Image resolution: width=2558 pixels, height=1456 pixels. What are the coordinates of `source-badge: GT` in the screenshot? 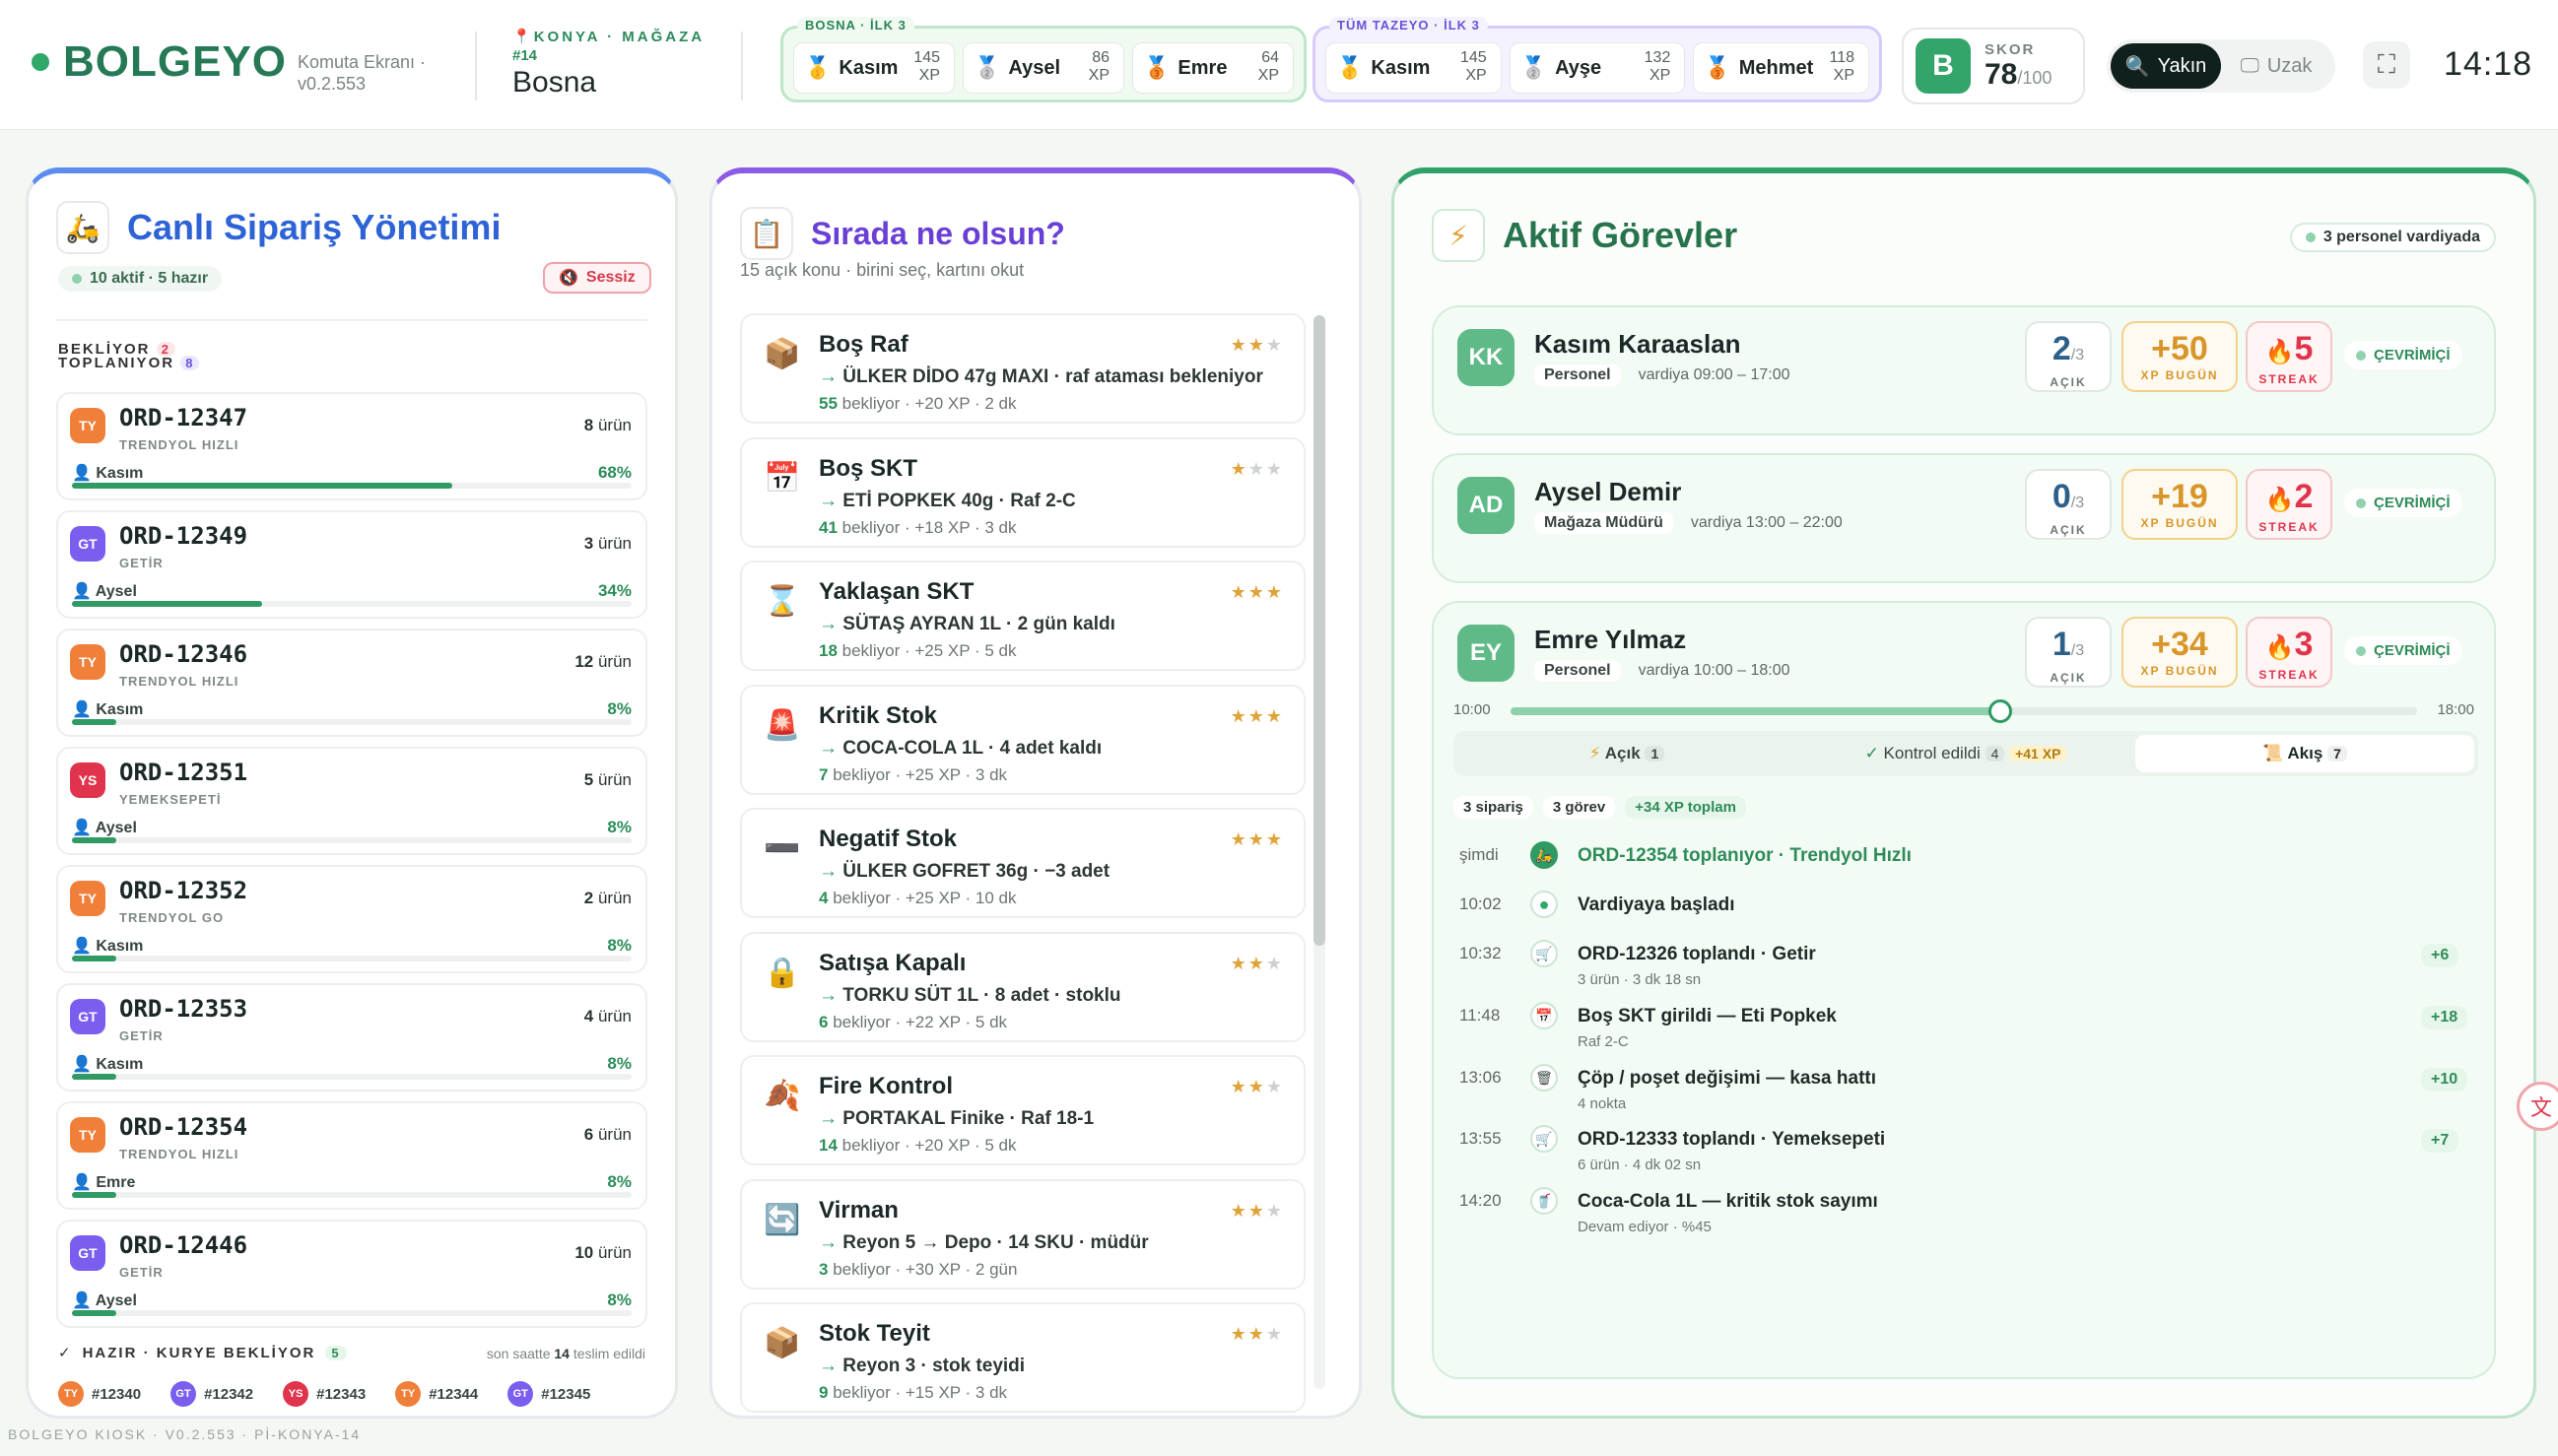 It's located at (87, 1016).